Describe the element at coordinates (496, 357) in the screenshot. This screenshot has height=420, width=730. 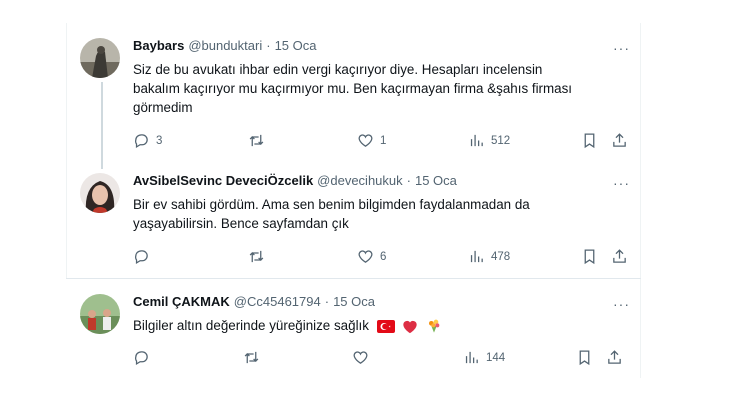
I see `views-count: 144` at that location.